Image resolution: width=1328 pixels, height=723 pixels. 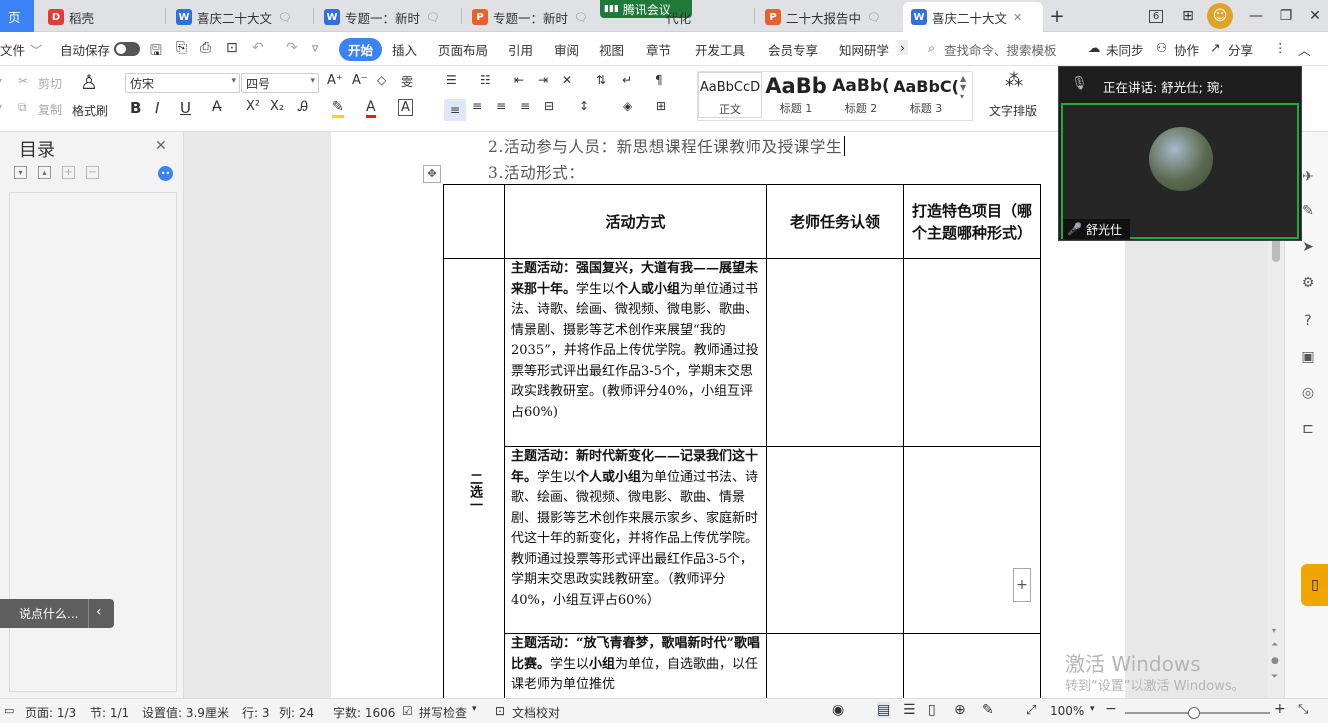 What do you see at coordinates (1275, 661) in the screenshot?
I see `select-object-icon: ●` at bounding box center [1275, 661].